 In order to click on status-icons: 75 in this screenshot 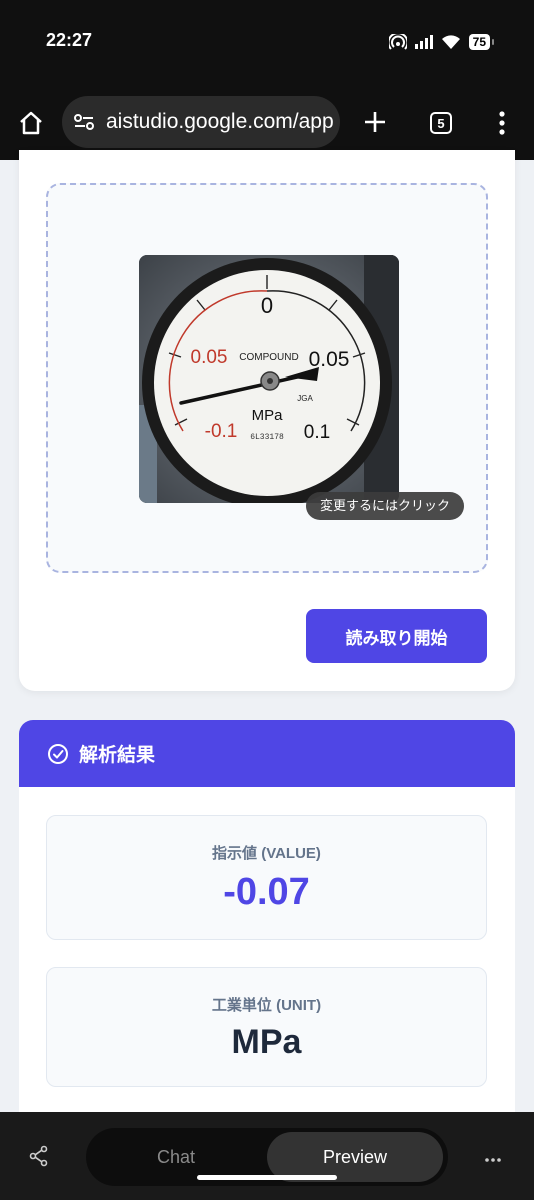, I will do `click(441, 42)`.